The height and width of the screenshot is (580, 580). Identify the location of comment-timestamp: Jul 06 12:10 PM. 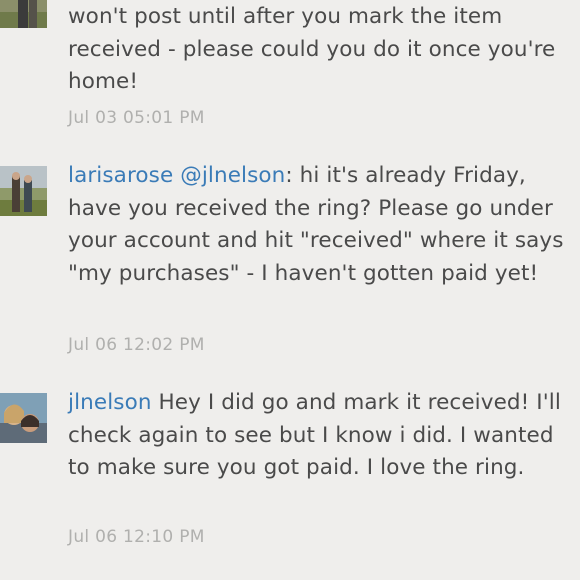
(136, 537).